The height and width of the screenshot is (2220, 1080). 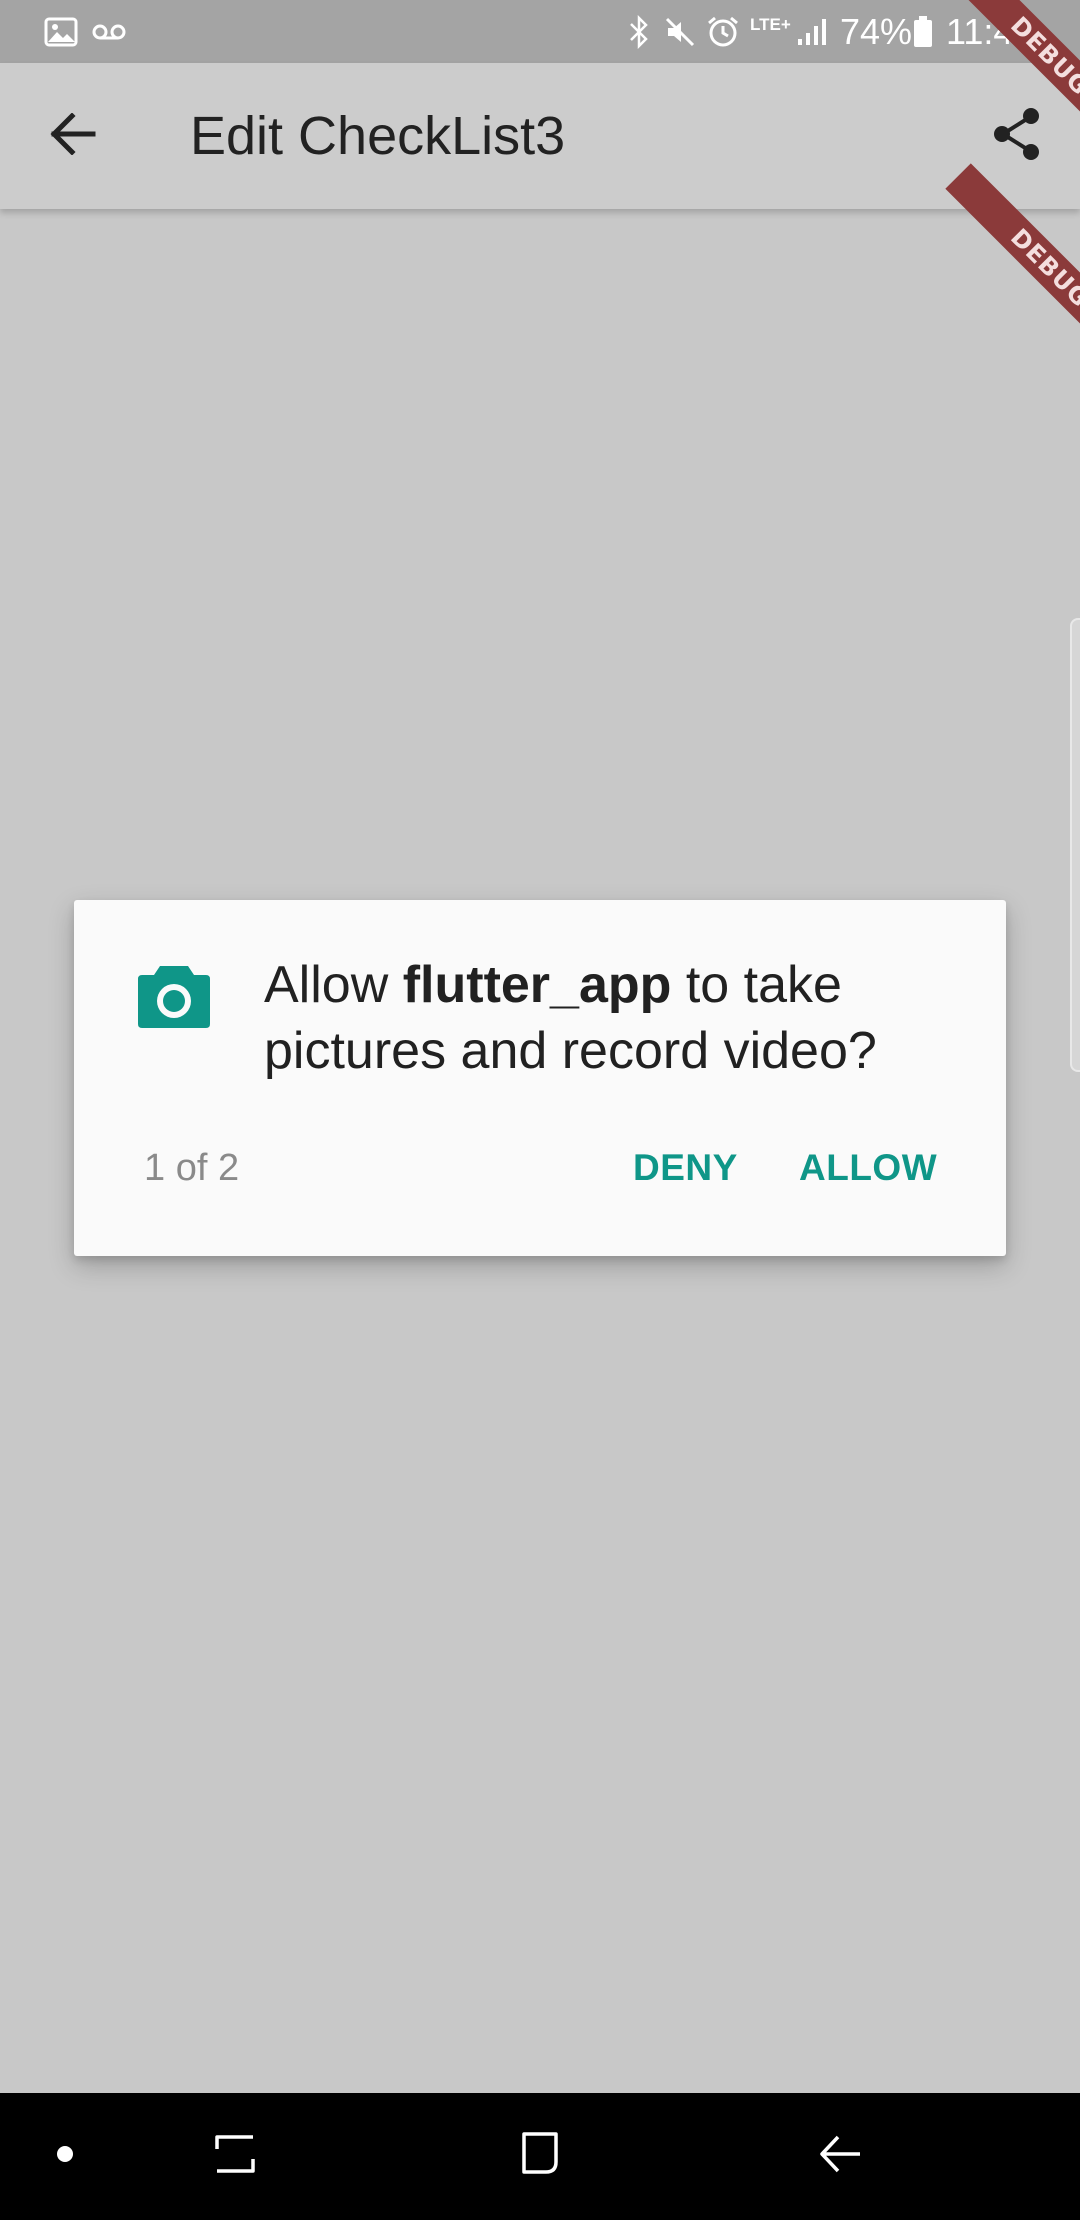 I want to click on camera-icon, so click(x=174, y=996).